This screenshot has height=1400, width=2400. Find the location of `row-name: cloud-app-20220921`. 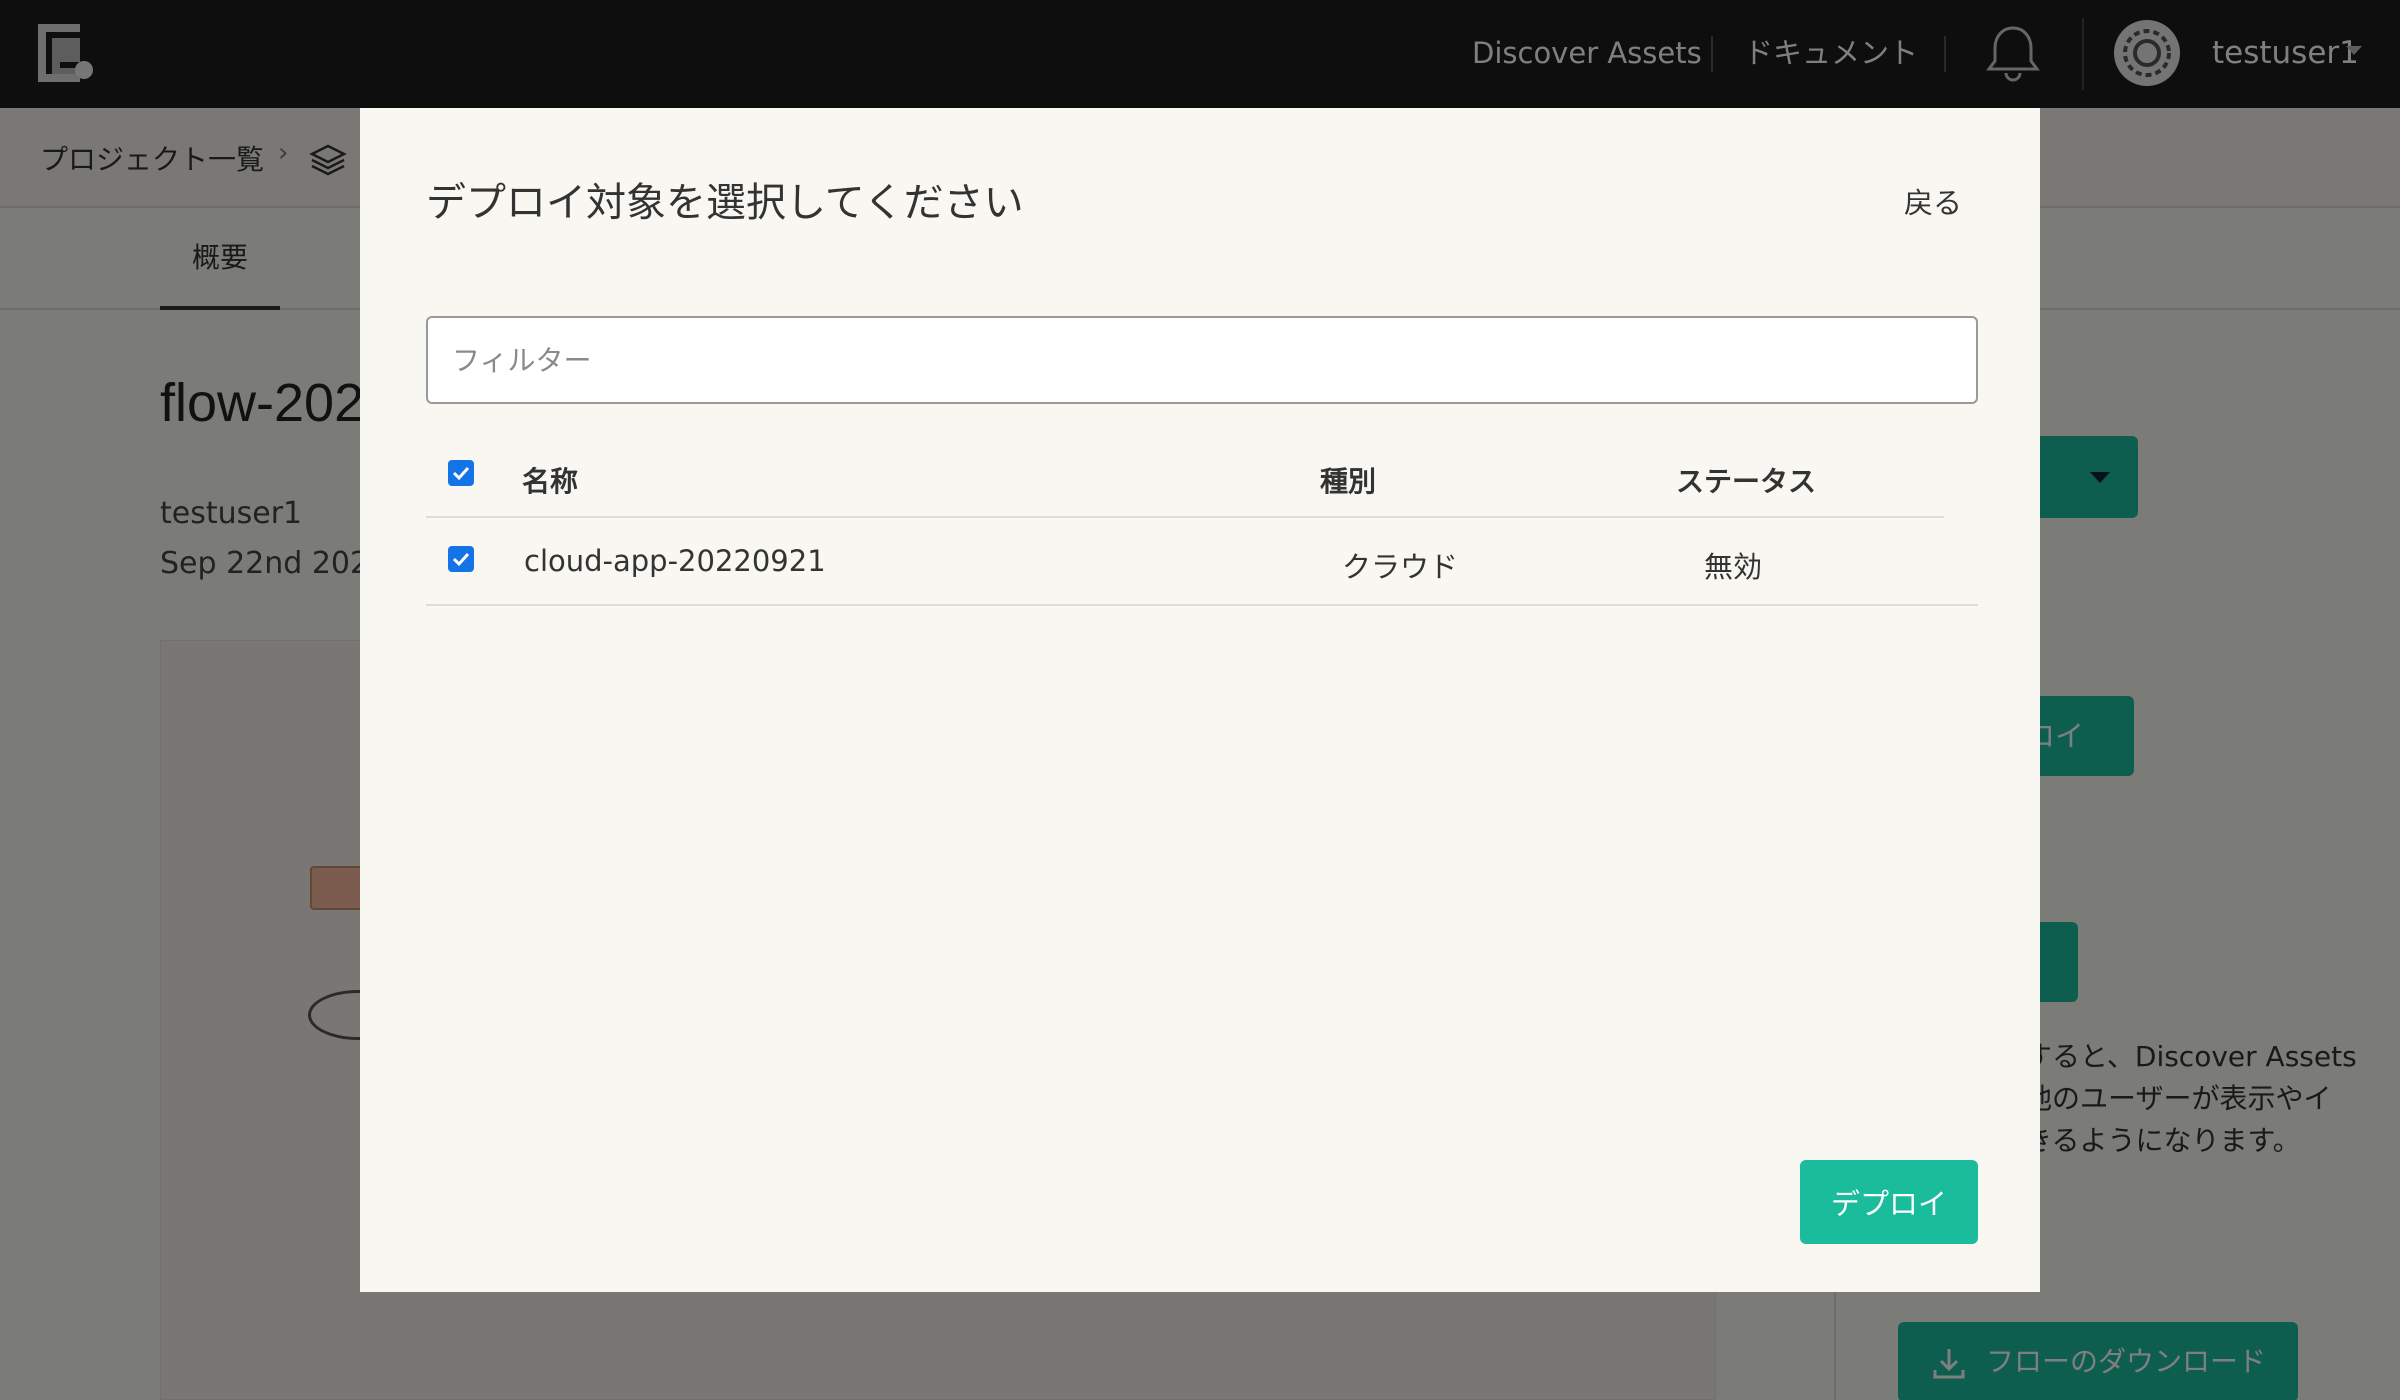

row-name: cloud-app-20220921 is located at coordinates (675, 561).